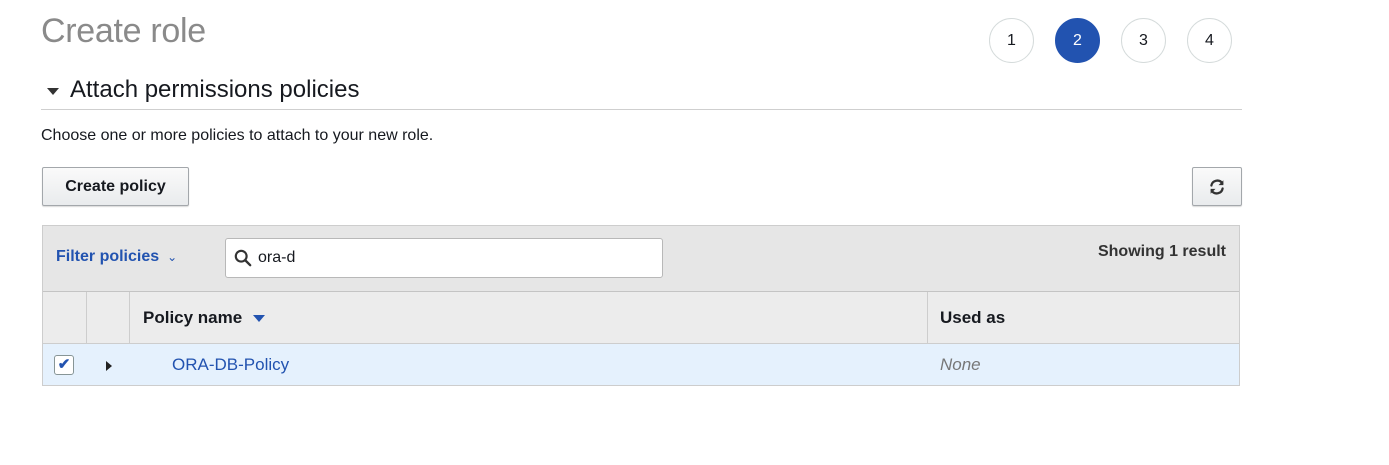  What do you see at coordinates (1011, 40) in the screenshot?
I see `step-1: 1` at bounding box center [1011, 40].